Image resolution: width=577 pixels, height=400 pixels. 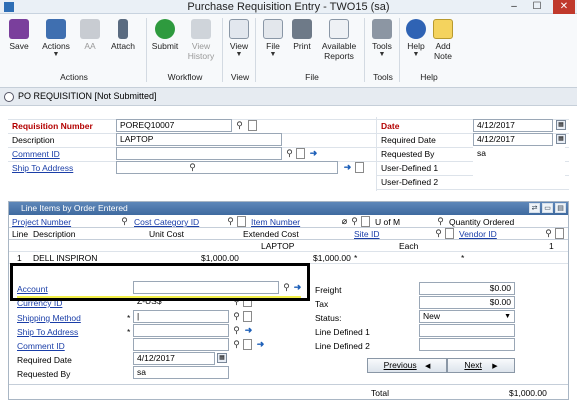 I want to click on next-button: Next ▶, so click(x=481, y=365).